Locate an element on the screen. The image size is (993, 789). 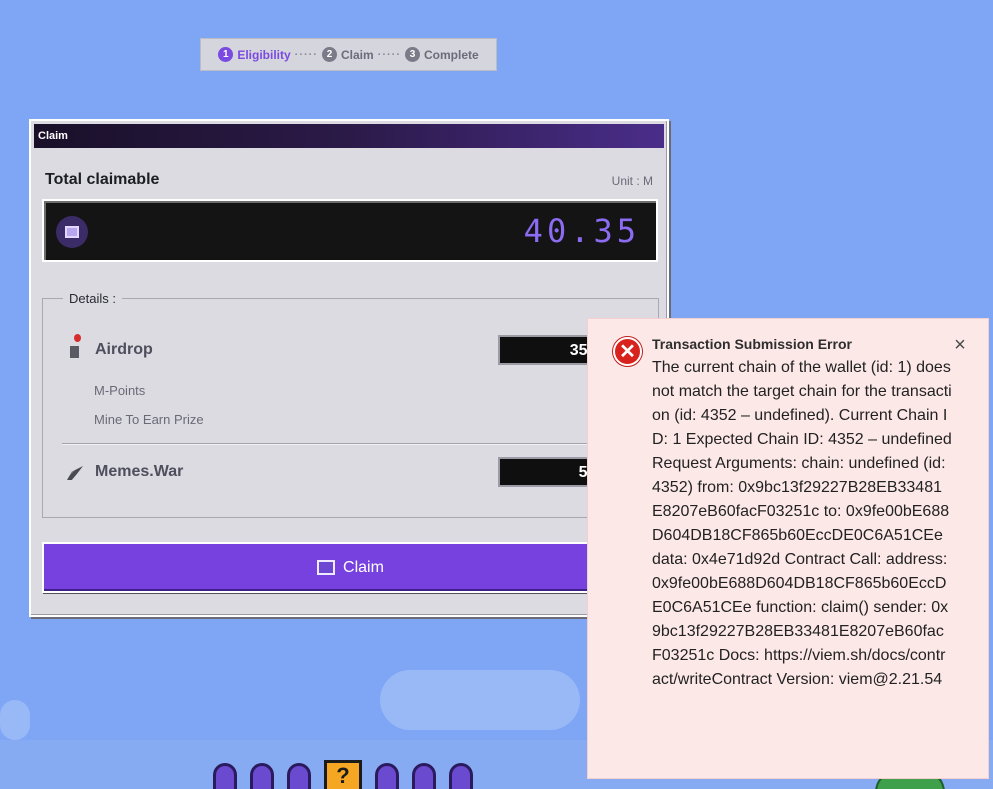
step-number: 3 is located at coordinates (412, 54).